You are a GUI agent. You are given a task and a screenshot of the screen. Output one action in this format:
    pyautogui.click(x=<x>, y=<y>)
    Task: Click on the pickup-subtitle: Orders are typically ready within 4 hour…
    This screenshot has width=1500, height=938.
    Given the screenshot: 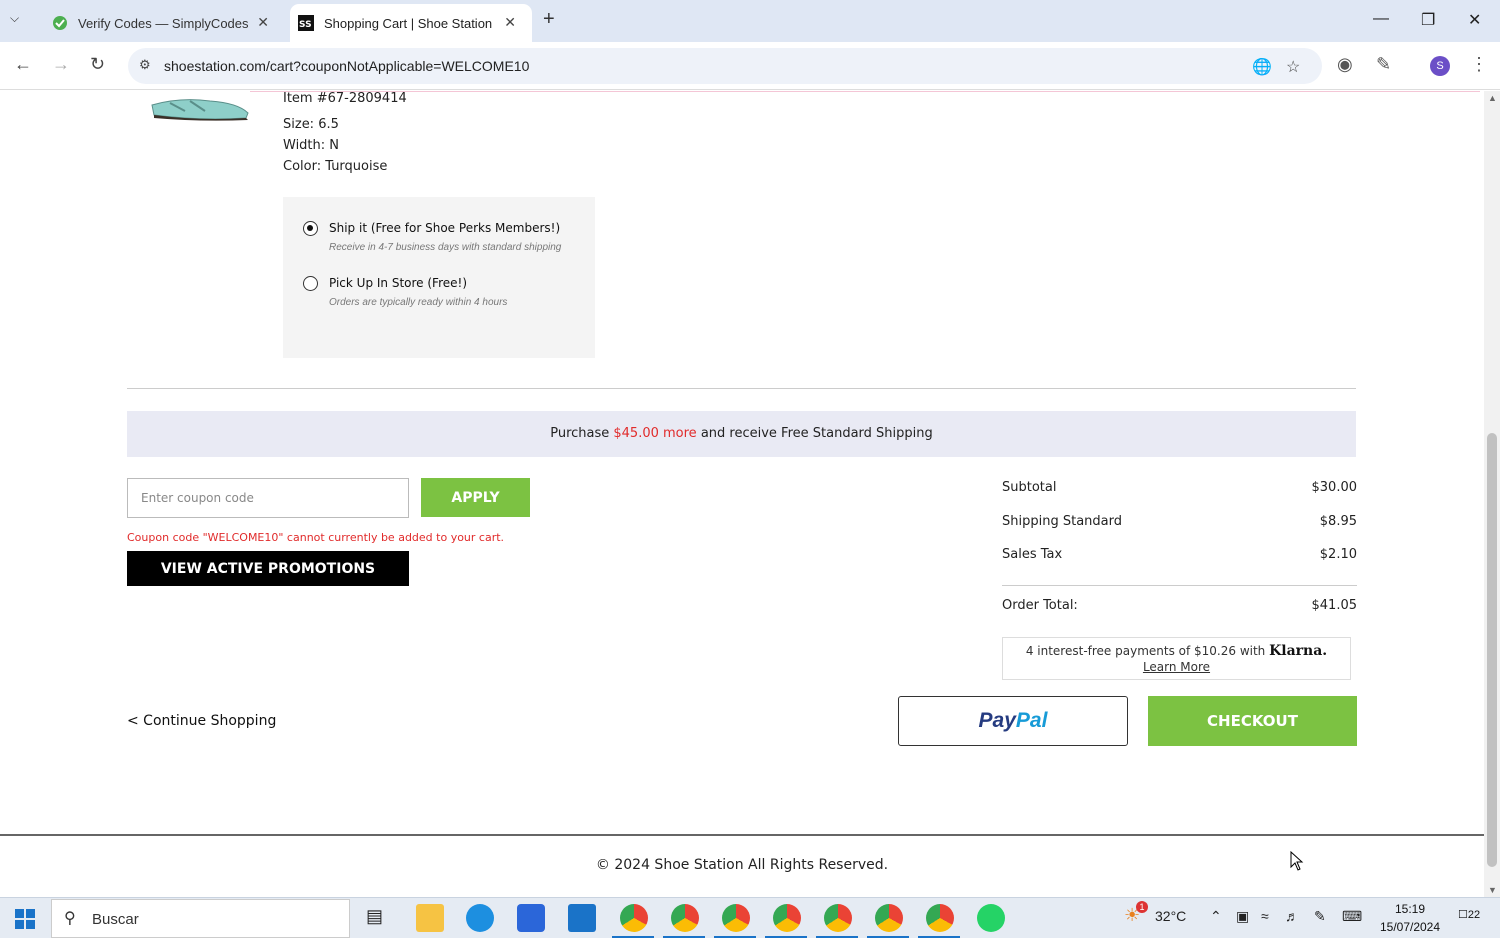 What is the action you would take?
    pyautogui.click(x=418, y=302)
    